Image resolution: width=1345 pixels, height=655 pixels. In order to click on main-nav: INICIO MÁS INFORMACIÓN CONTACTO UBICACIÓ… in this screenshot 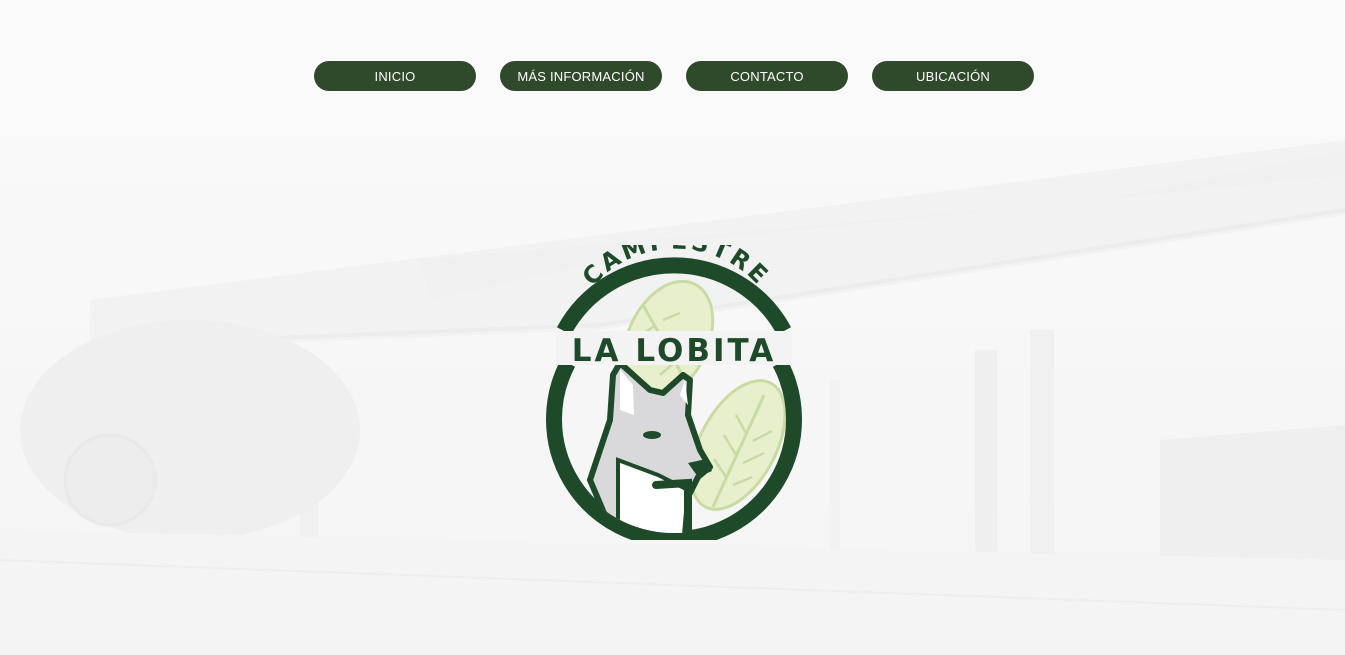, I will do `click(674, 76)`.